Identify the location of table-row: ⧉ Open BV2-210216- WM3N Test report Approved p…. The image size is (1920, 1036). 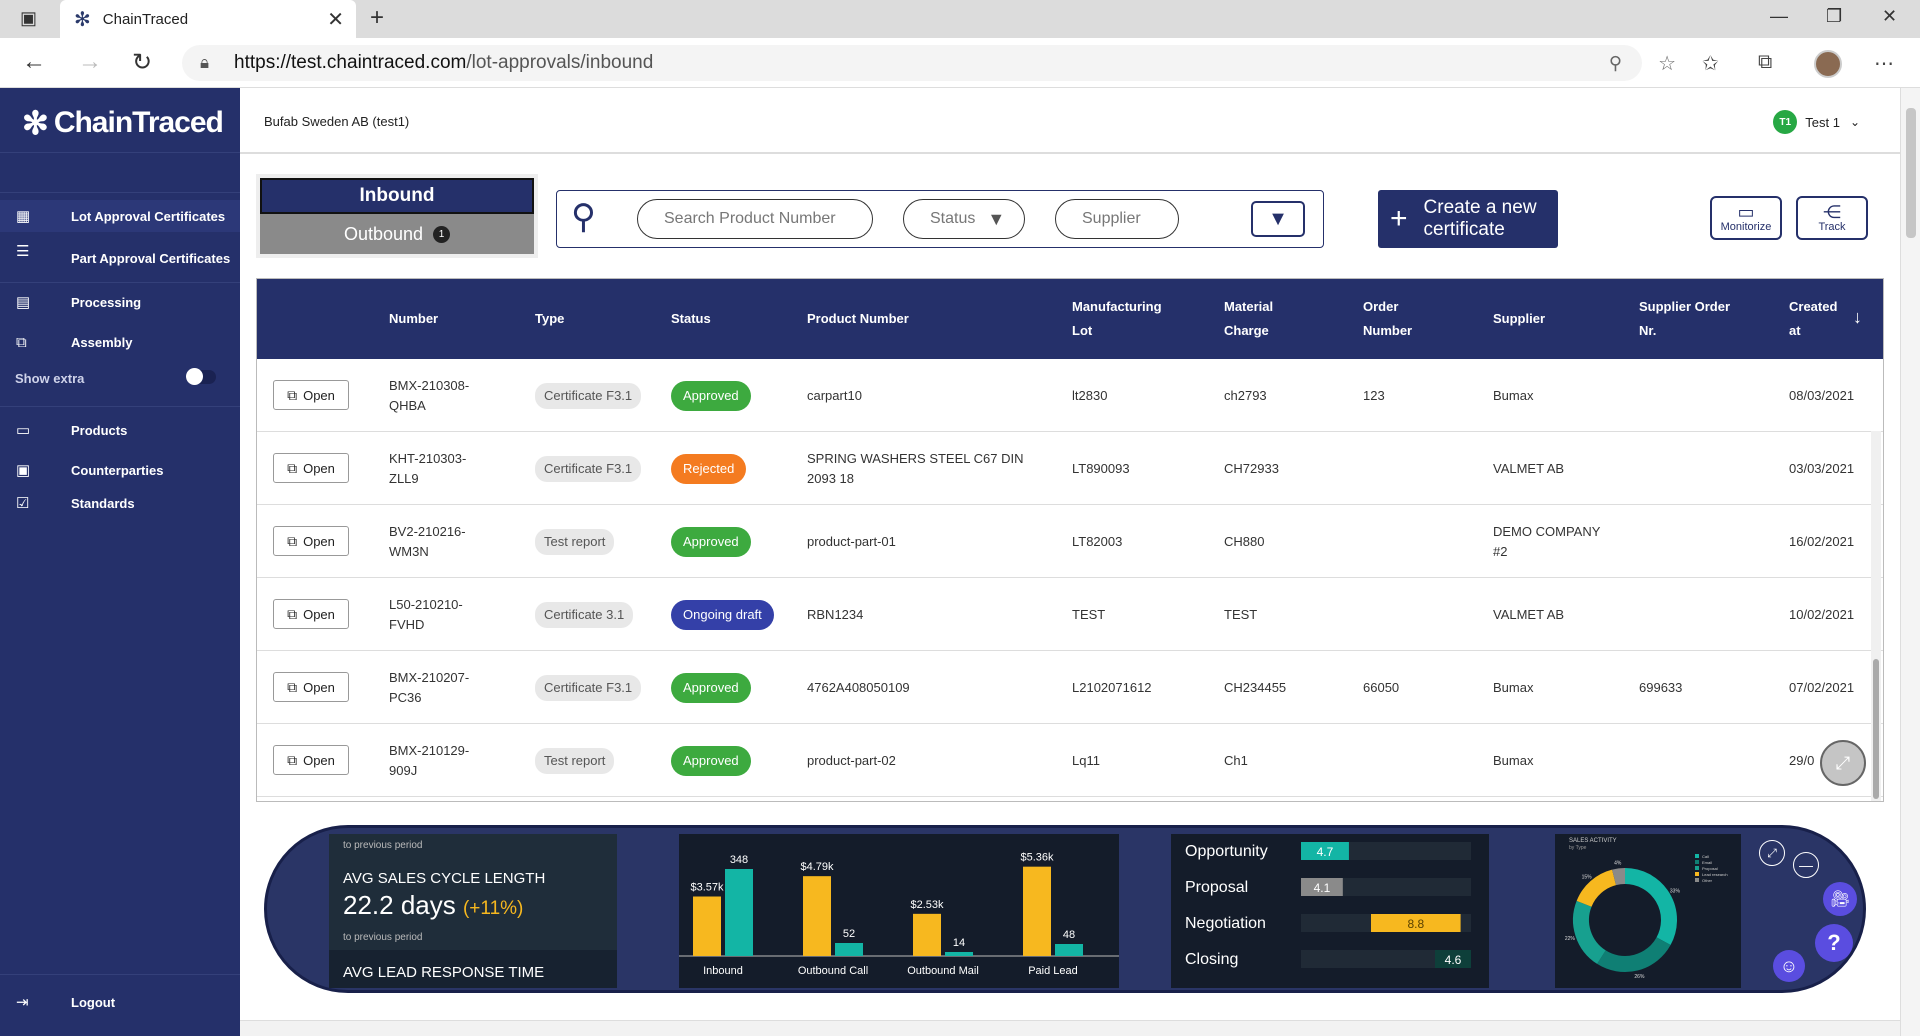
(1070, 541).